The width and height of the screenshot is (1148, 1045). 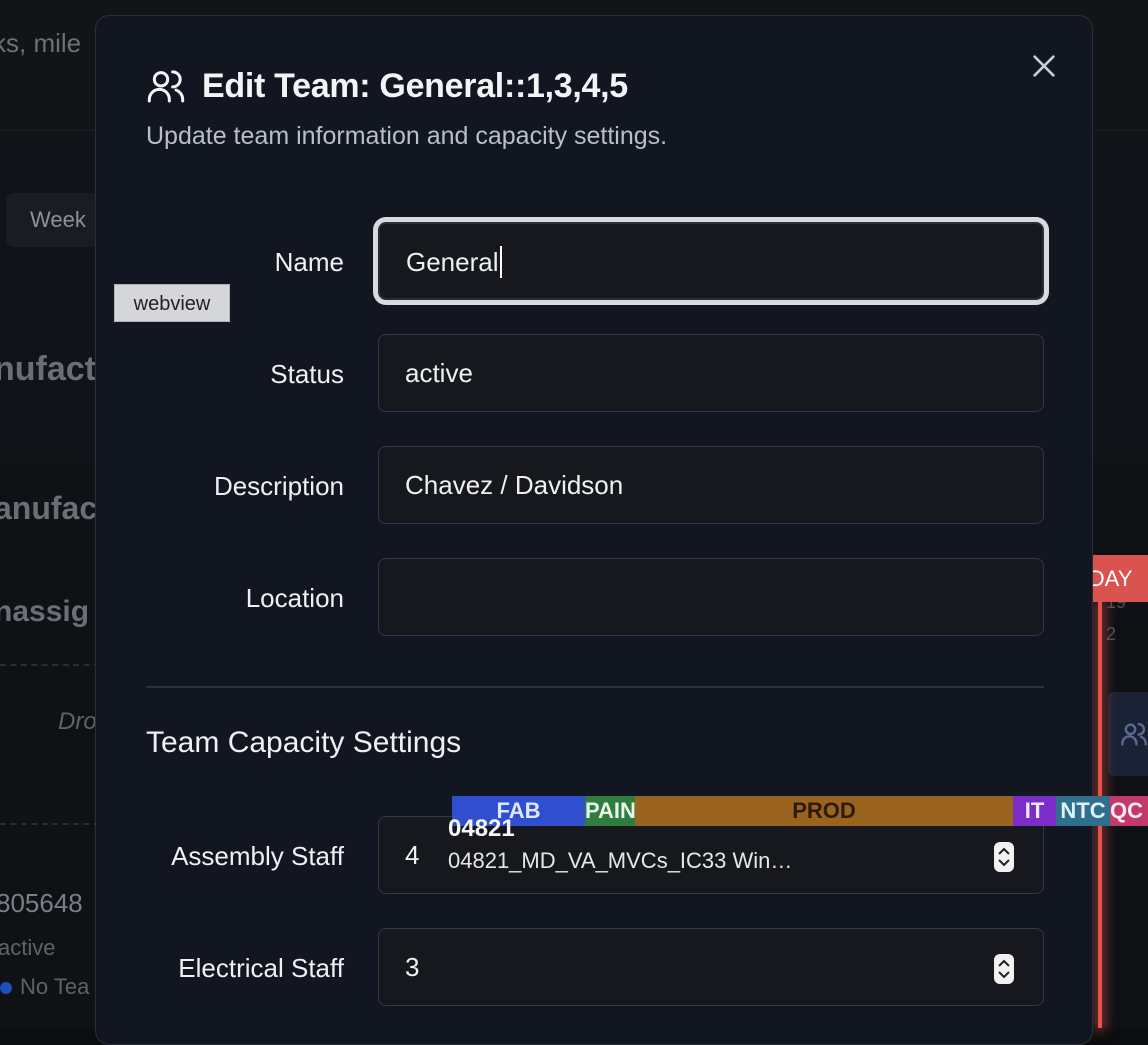 I want to click on dropzone-border-bottom, so click(x=50, y=824).